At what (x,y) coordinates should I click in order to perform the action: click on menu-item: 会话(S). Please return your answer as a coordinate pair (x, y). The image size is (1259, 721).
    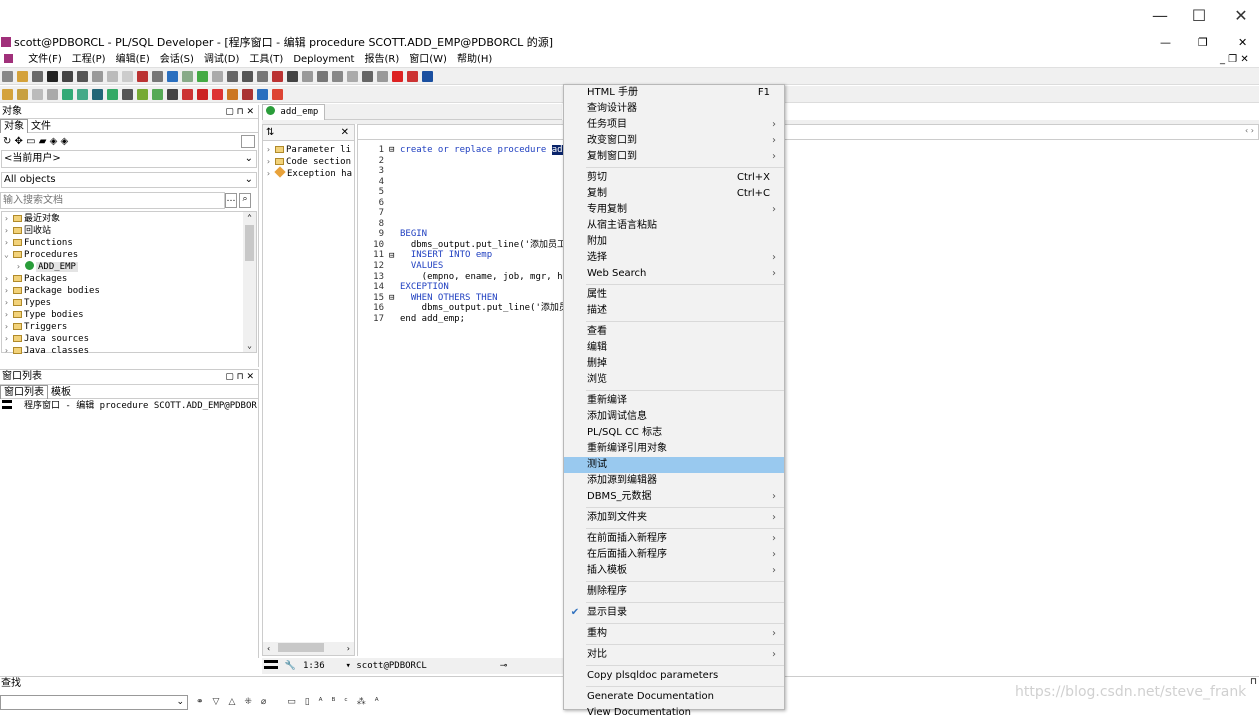
    Looking at the image, I should click on (177, 60).